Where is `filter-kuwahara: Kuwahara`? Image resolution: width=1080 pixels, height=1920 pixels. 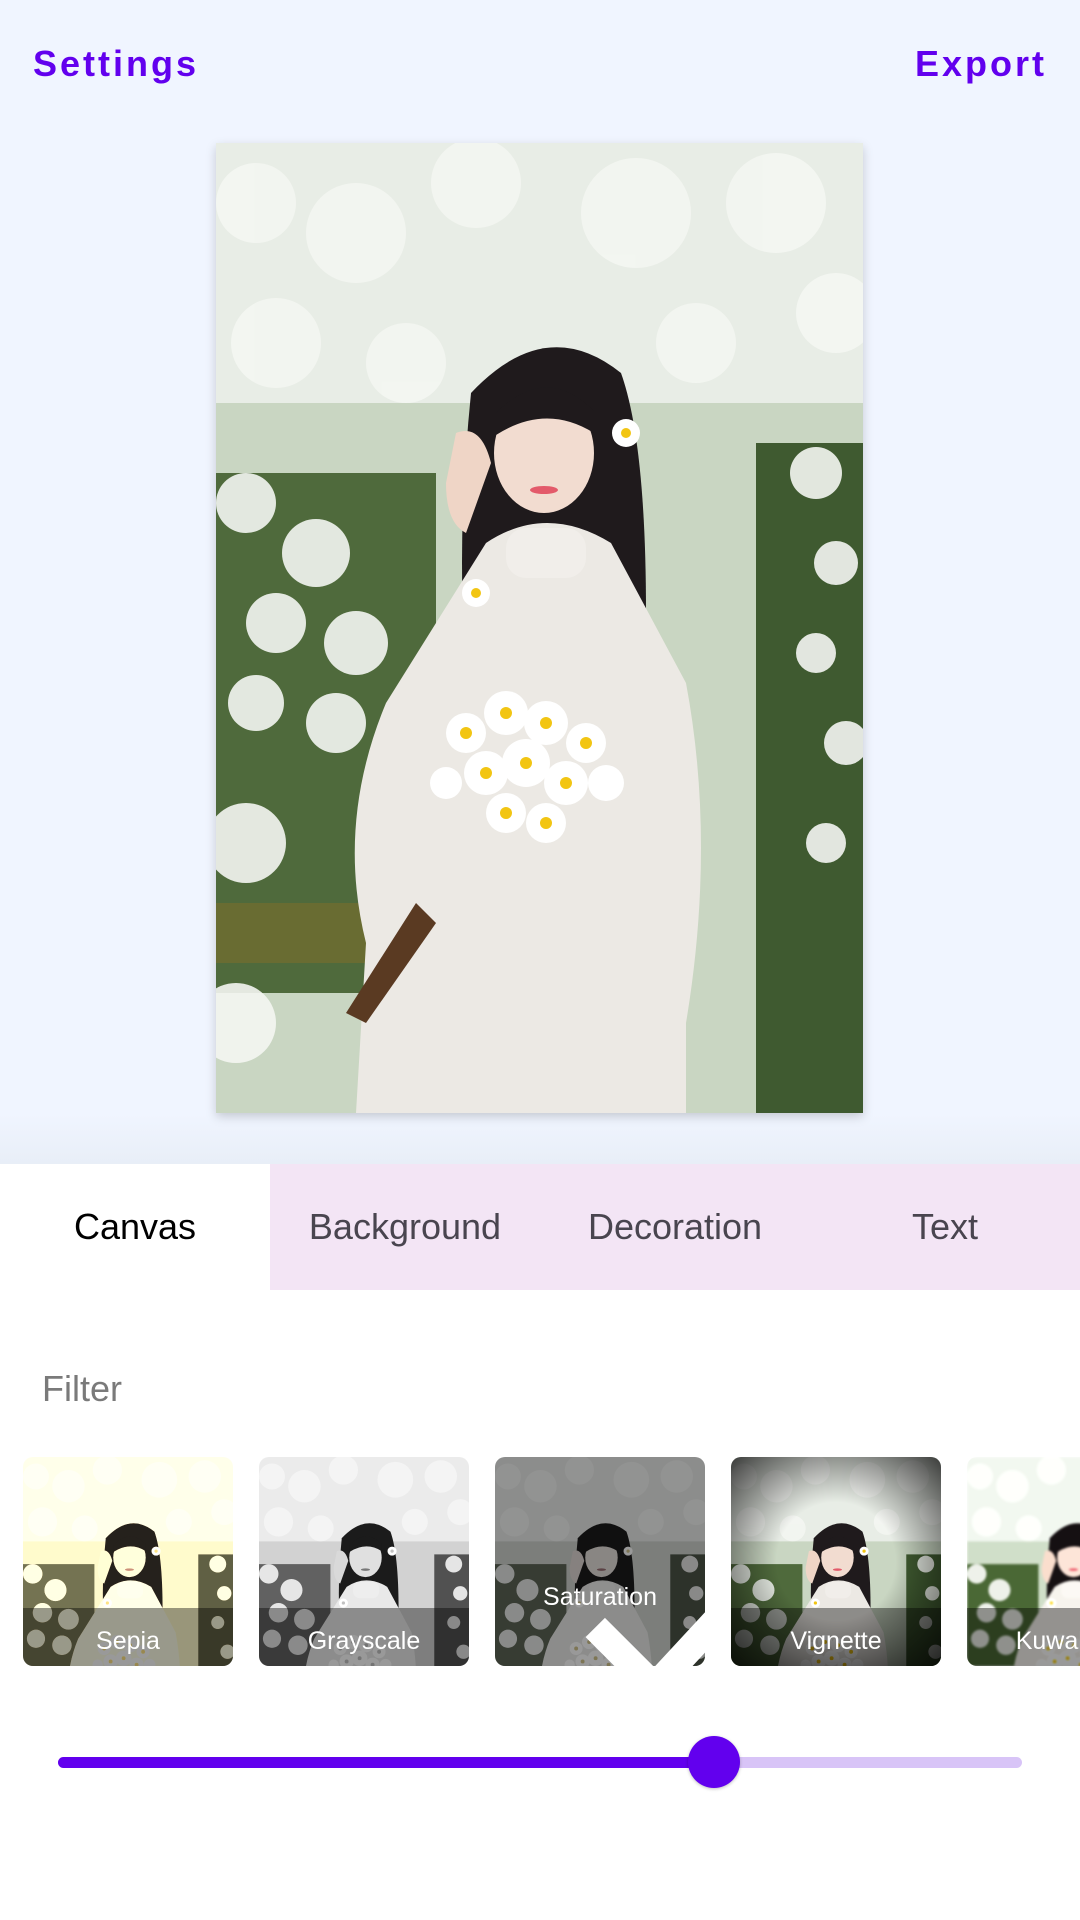
filter-kuwahara: Kuwahara is located at coordinates (1023, 1561).